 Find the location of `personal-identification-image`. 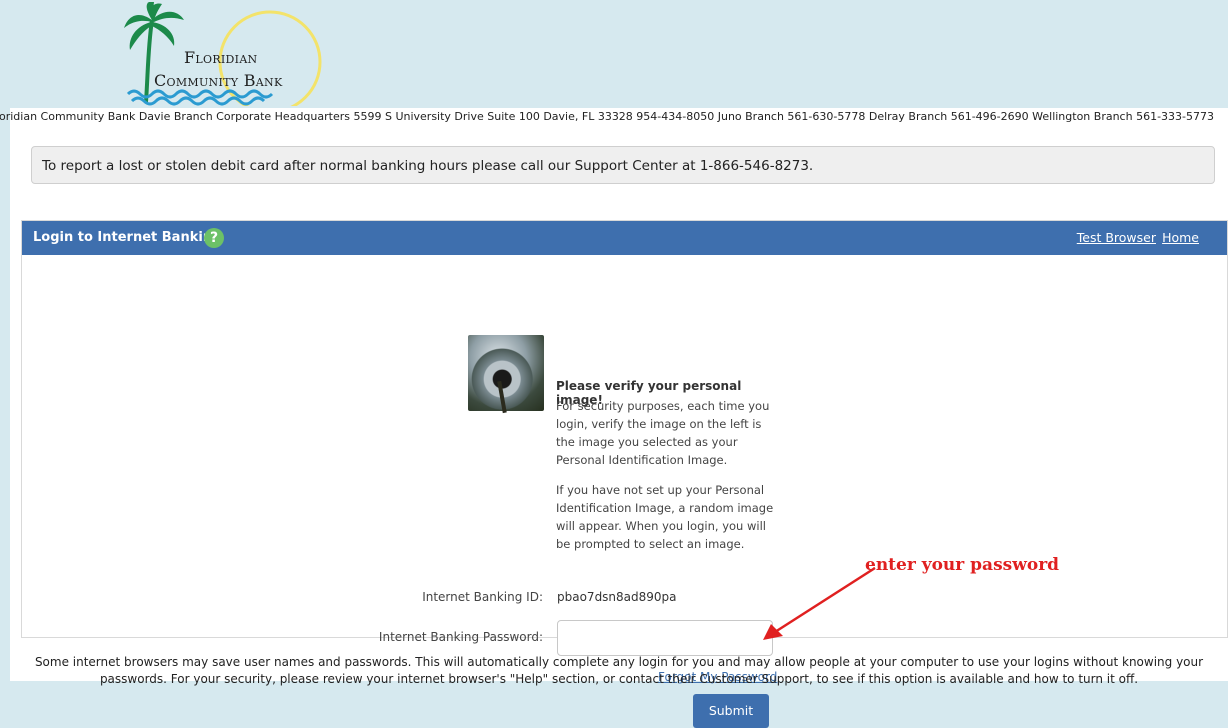

personal-identification-image is located at coordinates (506, 373).